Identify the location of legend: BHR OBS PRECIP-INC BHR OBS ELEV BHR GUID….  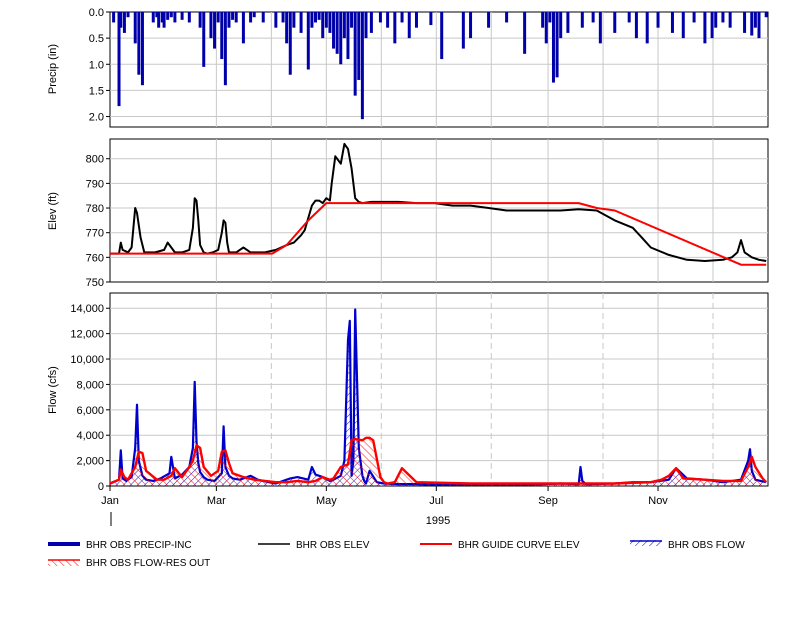
(396, 554).